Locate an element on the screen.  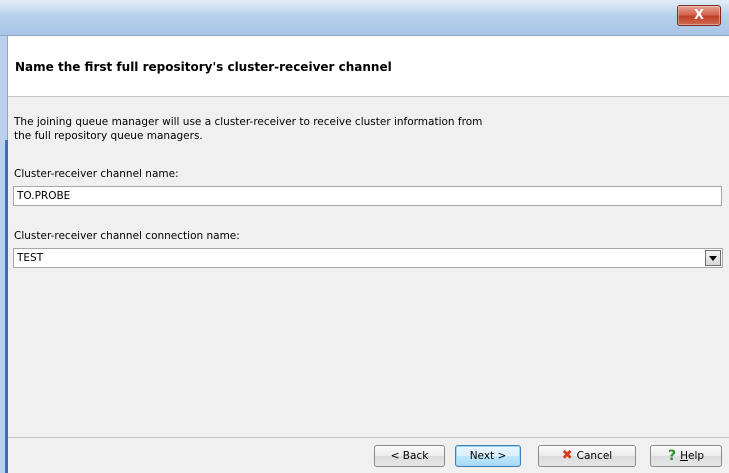
cancel-button: ✖ Cancel is located at coordinates (587, 456).